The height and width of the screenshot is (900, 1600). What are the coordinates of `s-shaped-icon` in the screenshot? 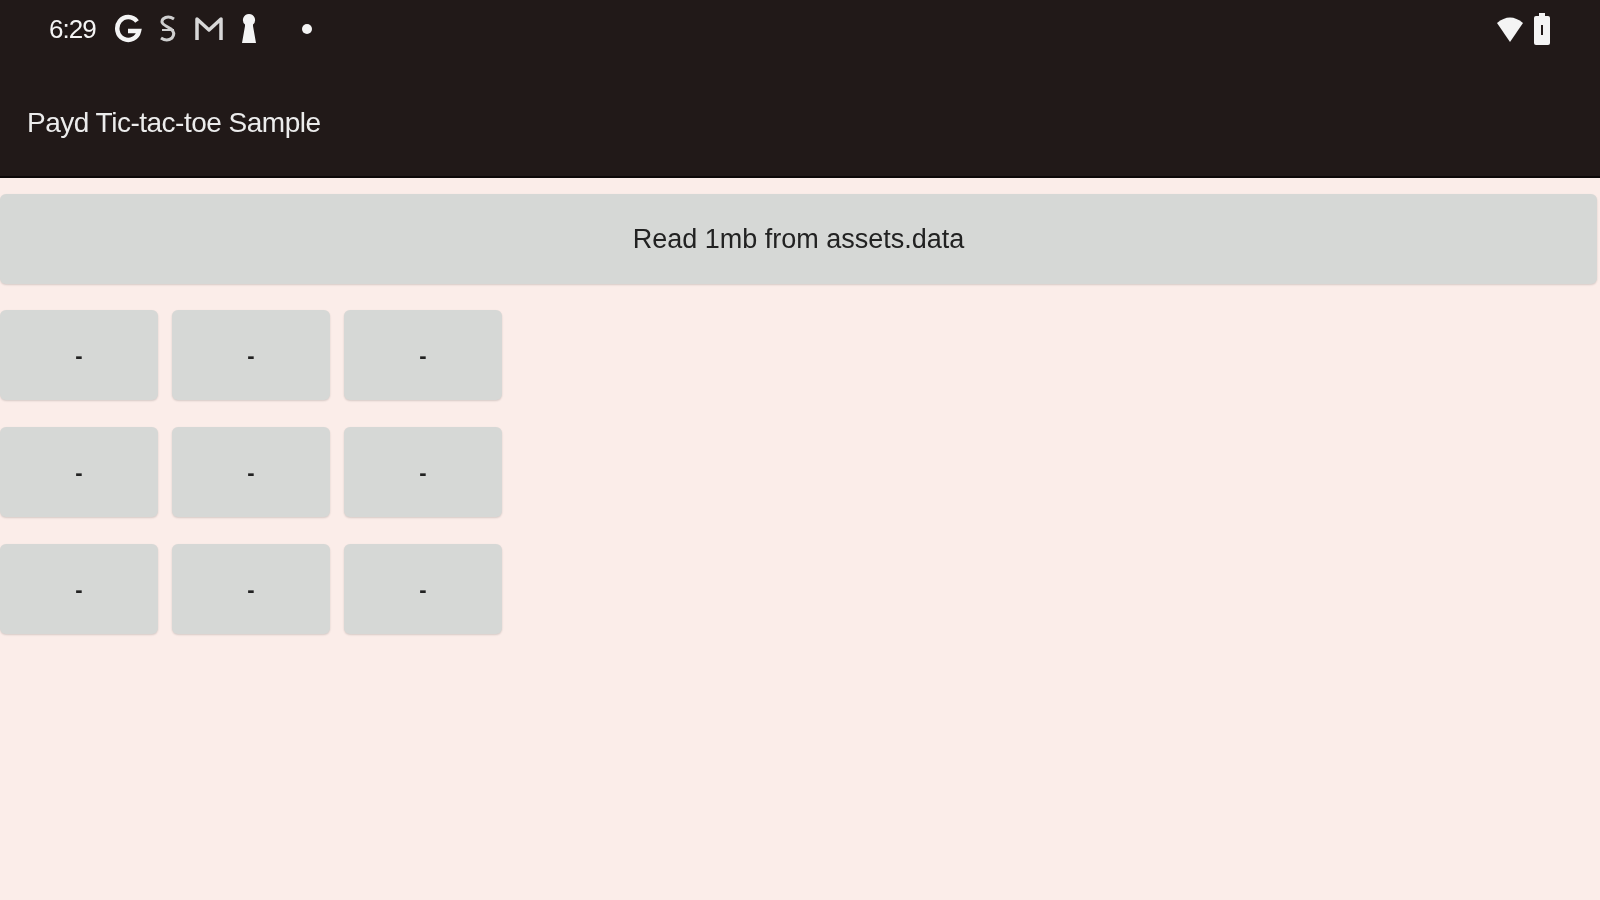 It's located at (167, 29).